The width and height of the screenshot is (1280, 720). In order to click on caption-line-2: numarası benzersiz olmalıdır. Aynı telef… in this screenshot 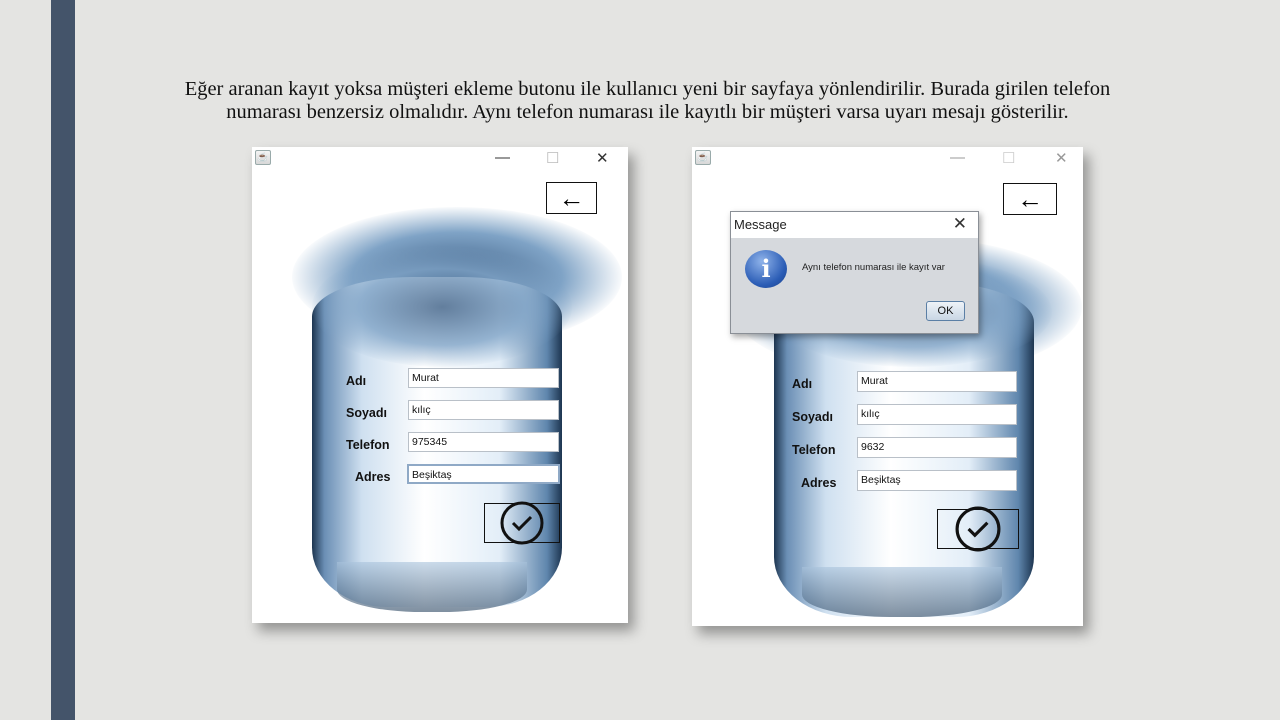, I will do `click(647, 112)`.